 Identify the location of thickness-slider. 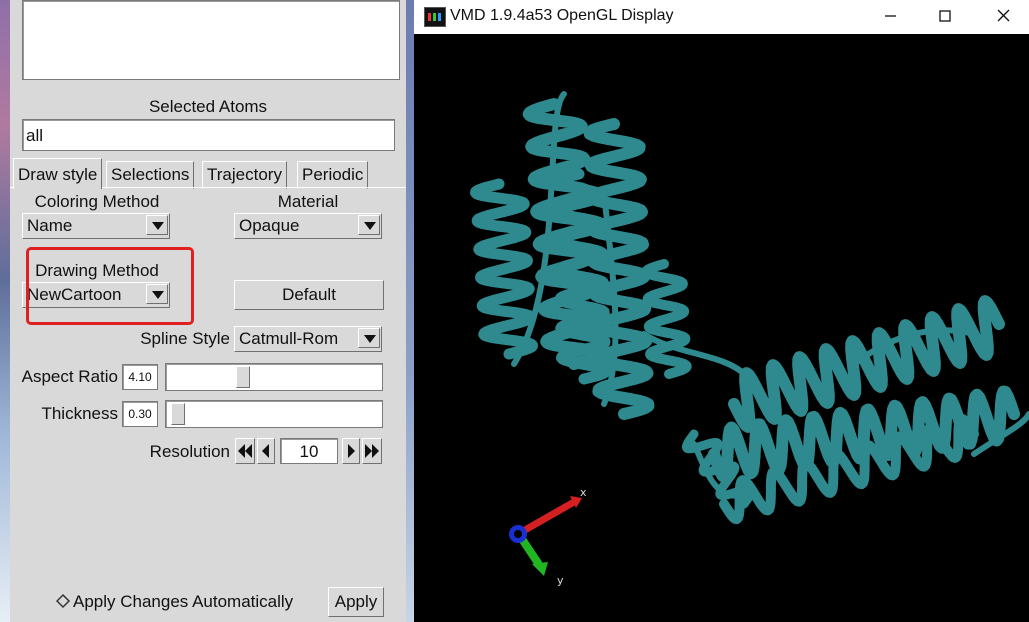
(274, 414).